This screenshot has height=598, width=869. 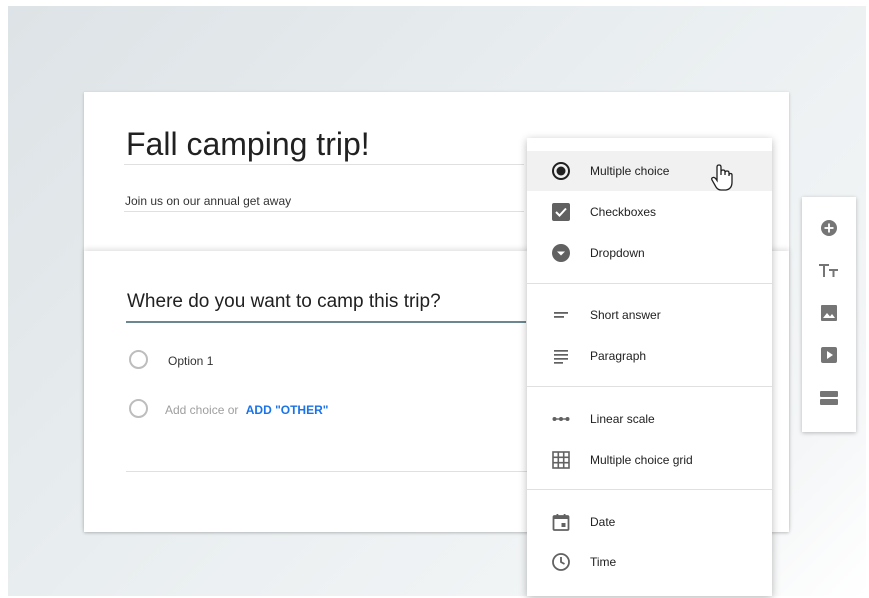 What do you see at coordinates (623, 212) in the screenshot?
I see `menu-item-label: Checkboxes` at bounding box center [623, 212].